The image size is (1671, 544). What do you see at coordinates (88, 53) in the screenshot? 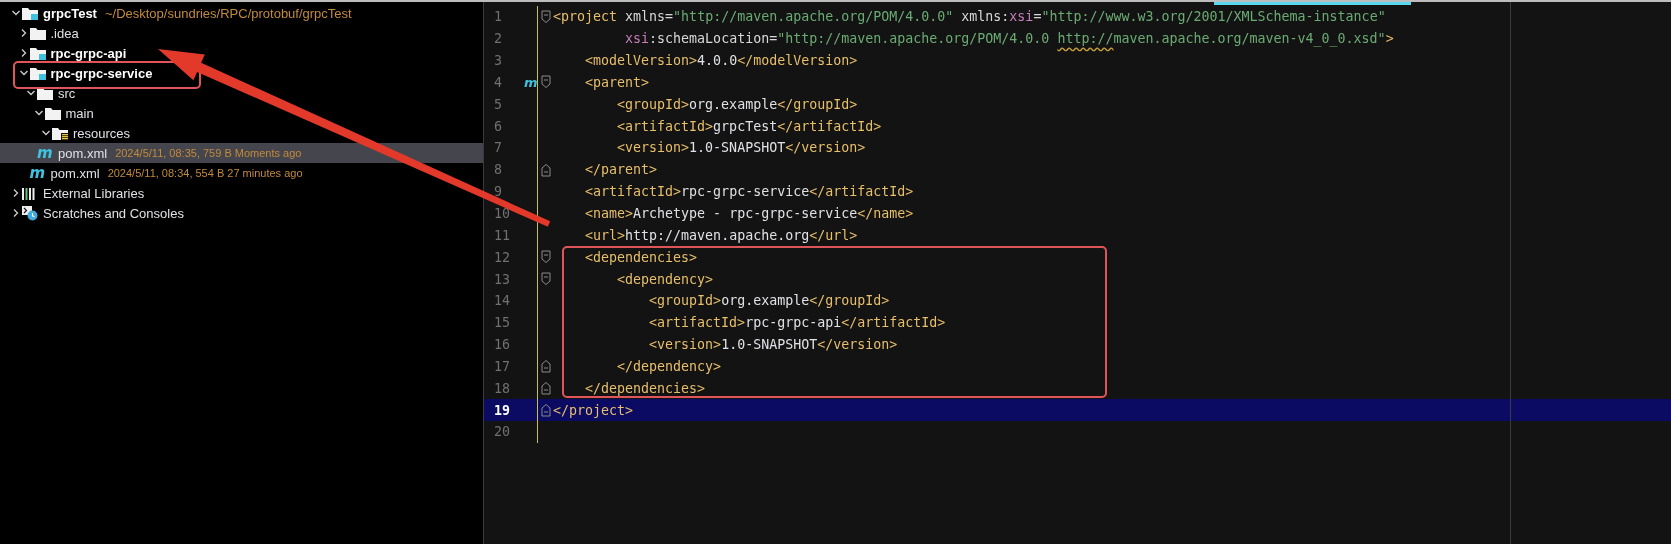
I see `item-name: rpc-grpc-api` at bounding box center [88, 53].